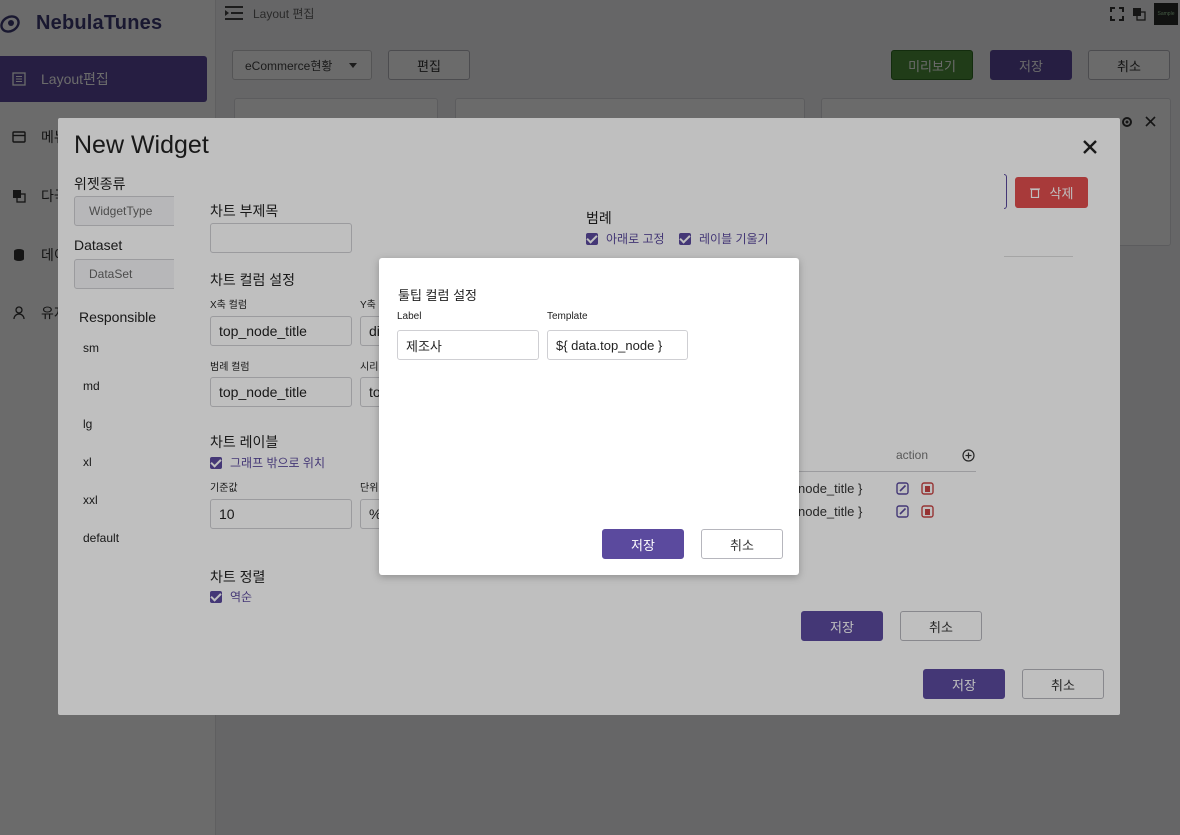 The height and width of the screenshot is (835, 1180). What do you see at coordinates (409, 316) in the screenshot?
I see `label-header: Label` at bounding box center [409, 316].